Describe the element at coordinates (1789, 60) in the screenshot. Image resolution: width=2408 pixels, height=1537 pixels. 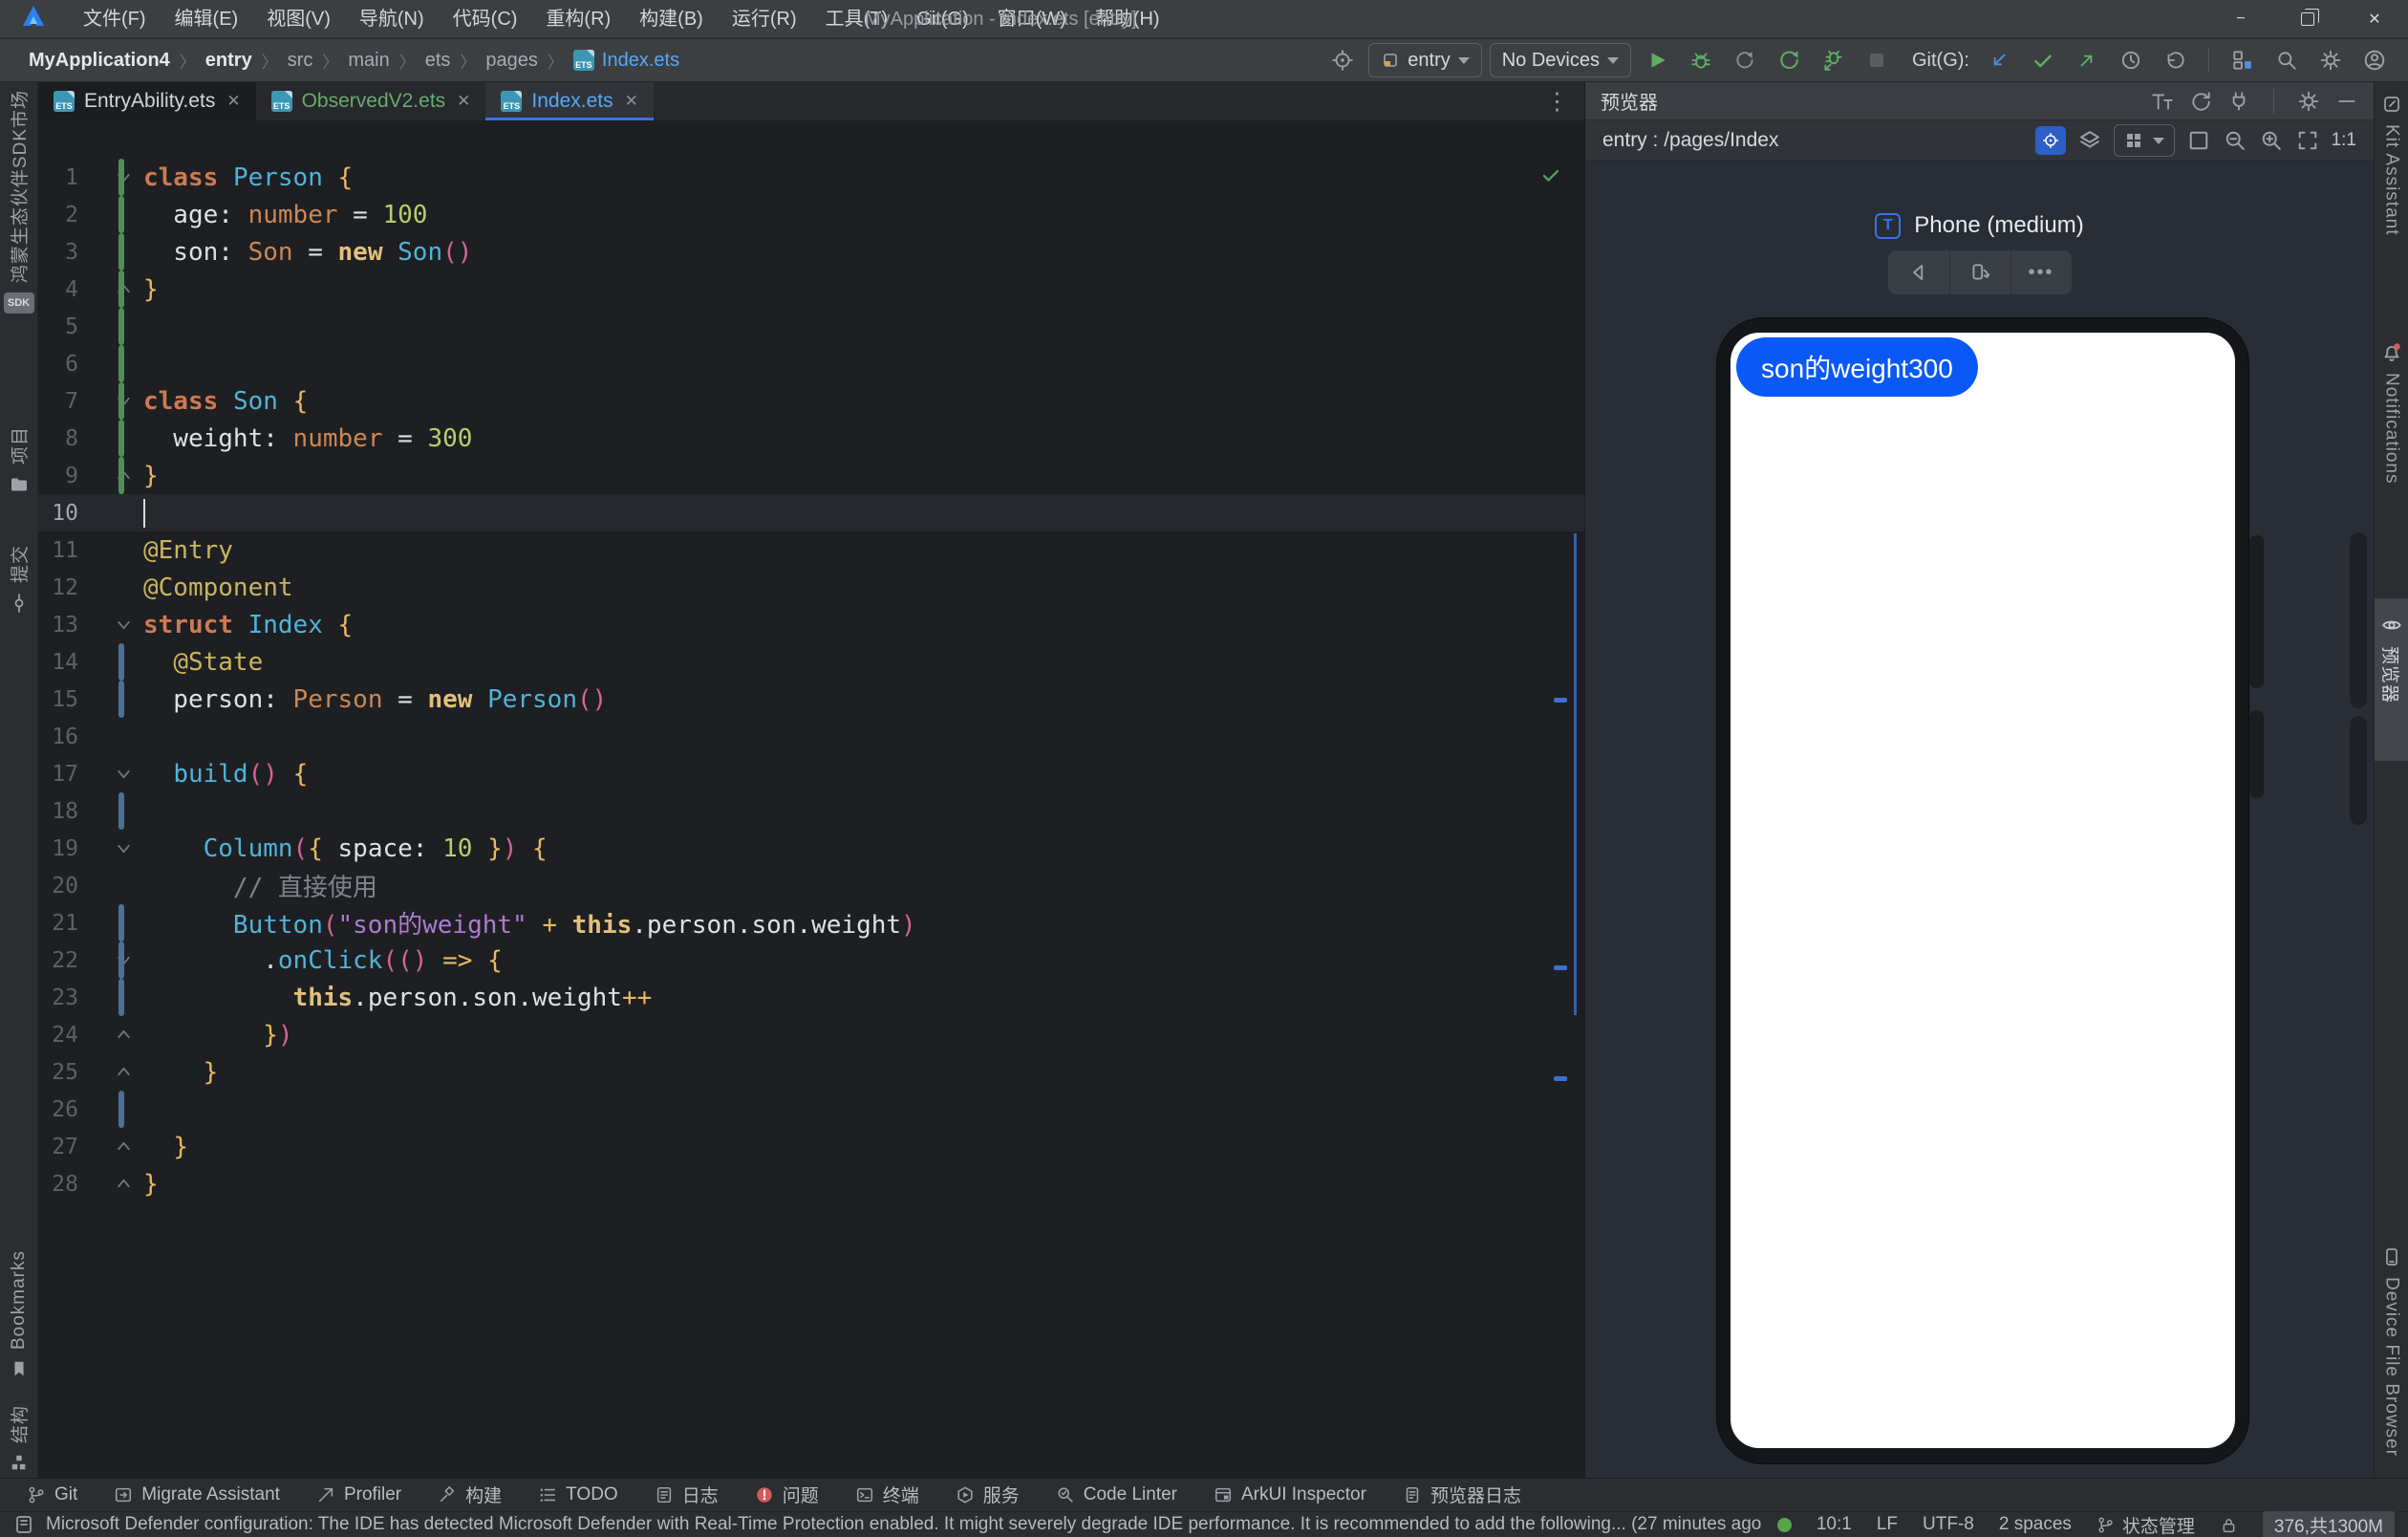
I see `restart-app-button` at that location.